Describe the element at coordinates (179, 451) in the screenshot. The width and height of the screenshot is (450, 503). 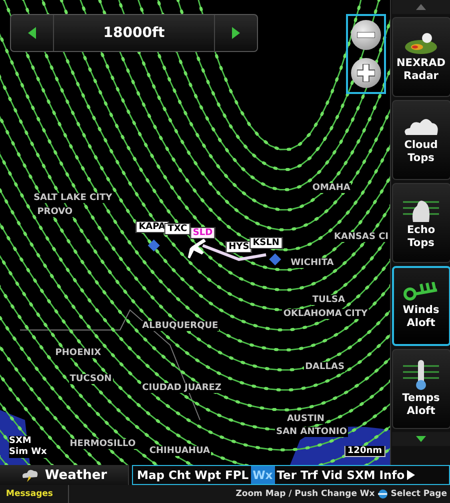
I see `city-label: CHIHUAHUA` at that location.